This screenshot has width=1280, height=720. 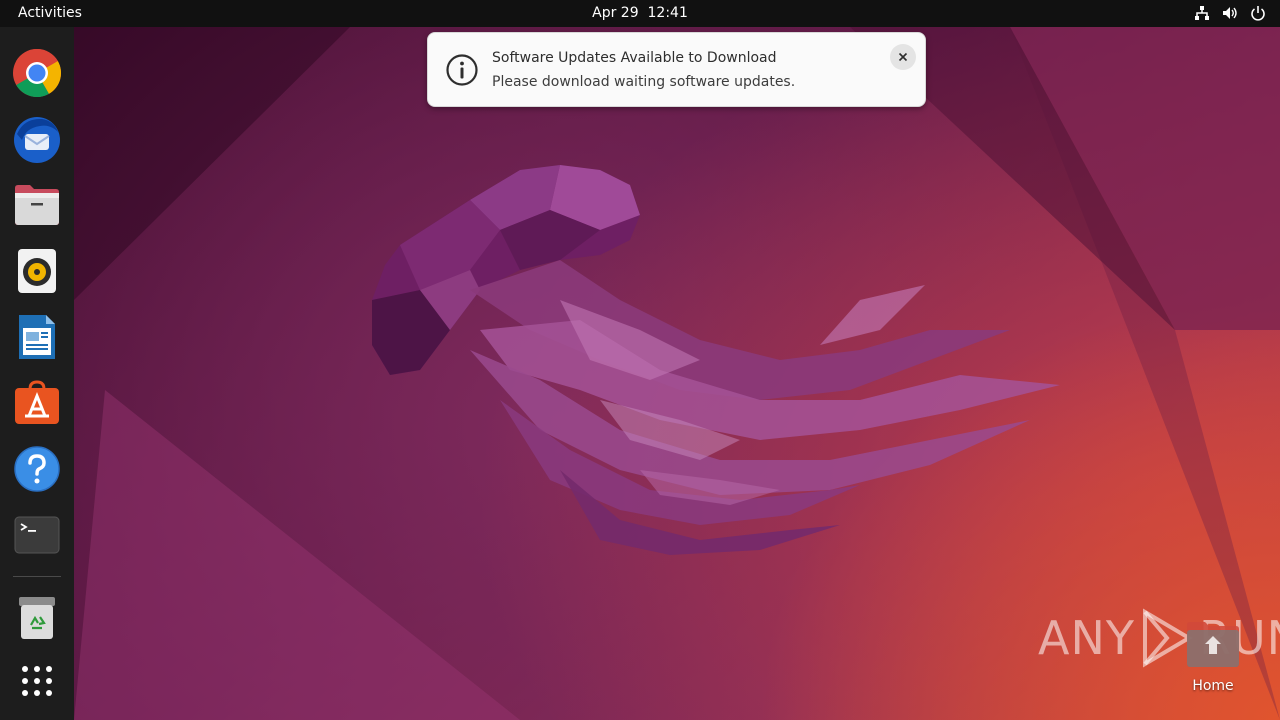 What do you see at coordinates (634, 58) in the screenshot?
I see `notification-title: Software Updates Available to Download` at bounding box center [634, 58].